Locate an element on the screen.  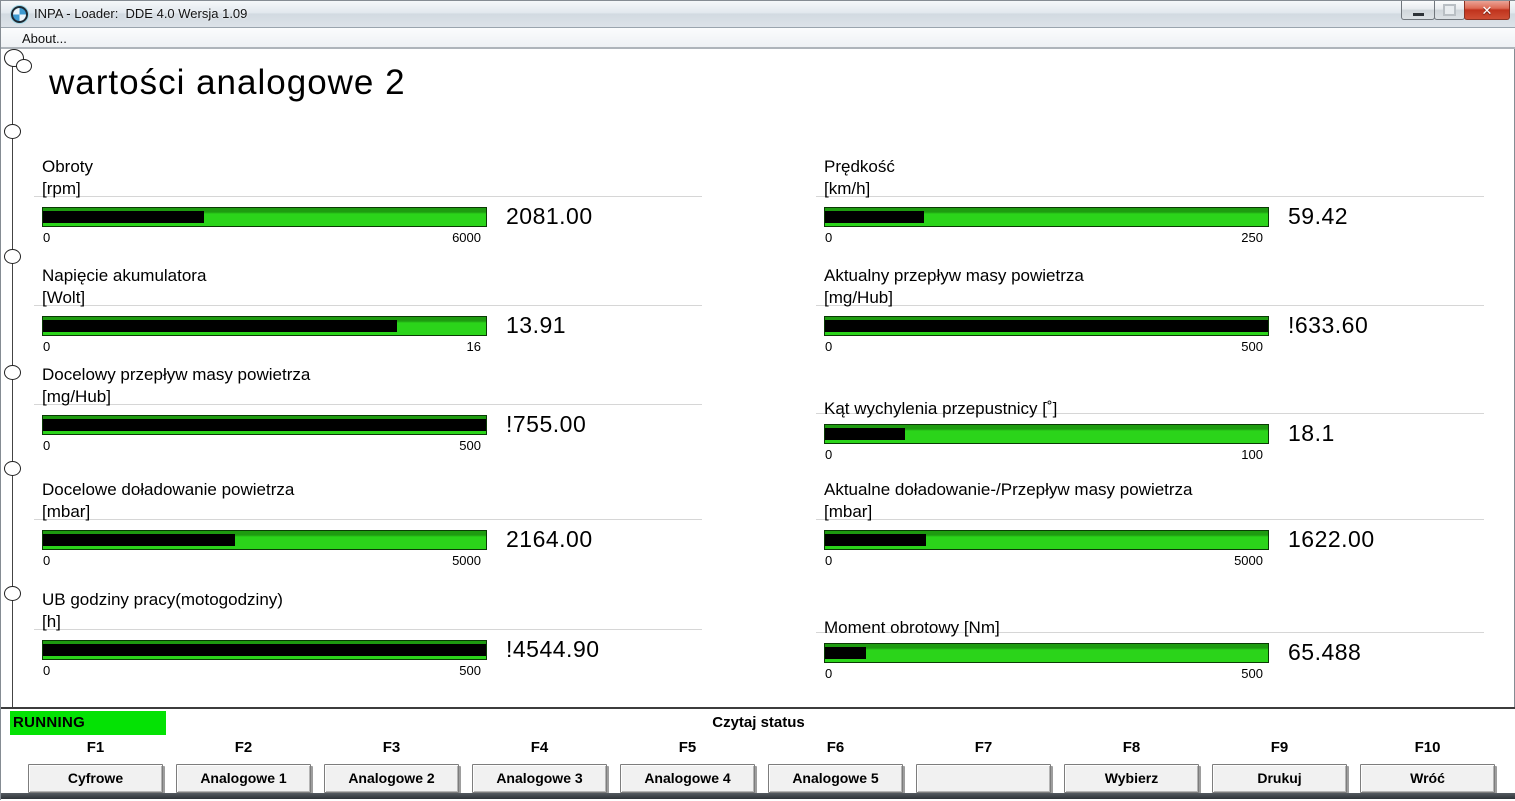
minimize-button is located at coordinates (1418, 10).